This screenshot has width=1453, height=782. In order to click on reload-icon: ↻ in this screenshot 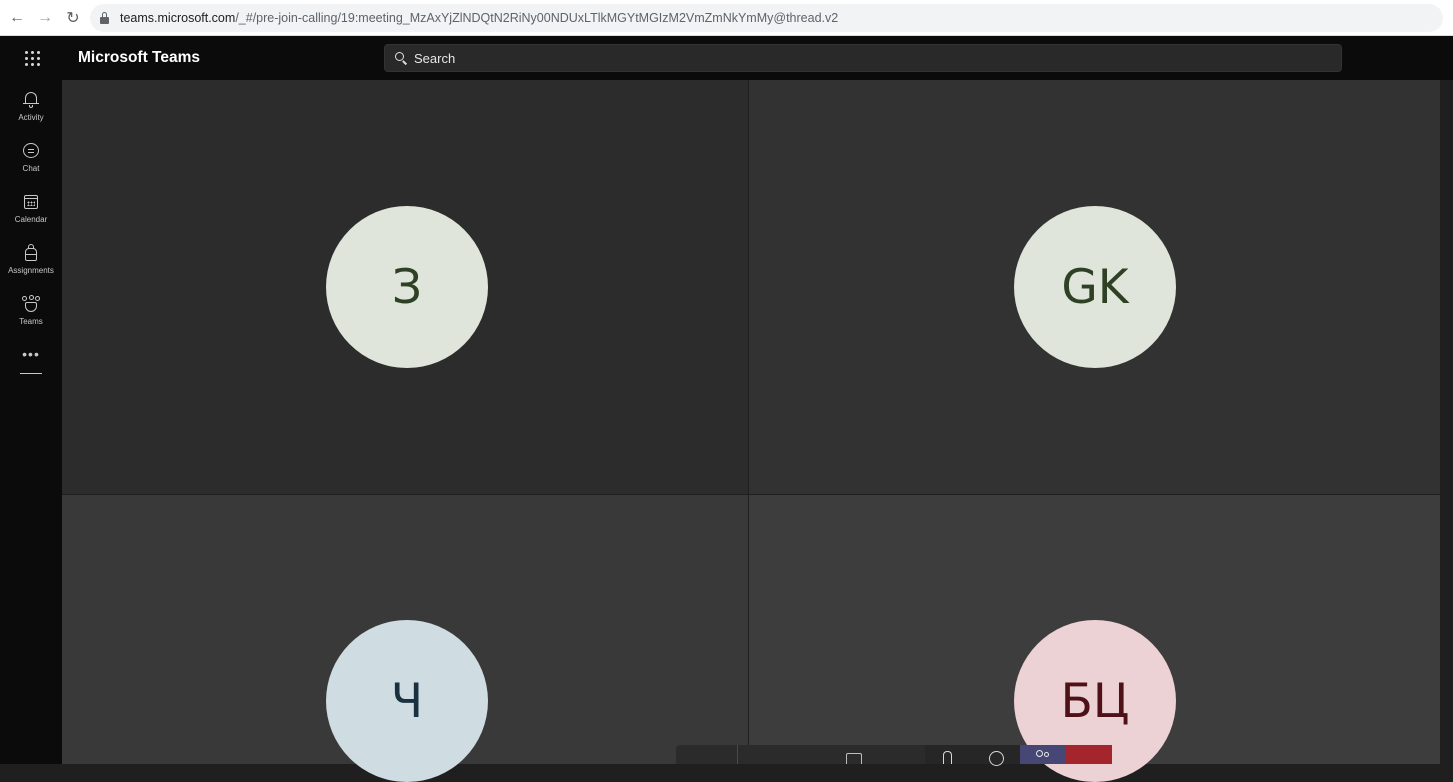, I will do `click(73, 18)`.